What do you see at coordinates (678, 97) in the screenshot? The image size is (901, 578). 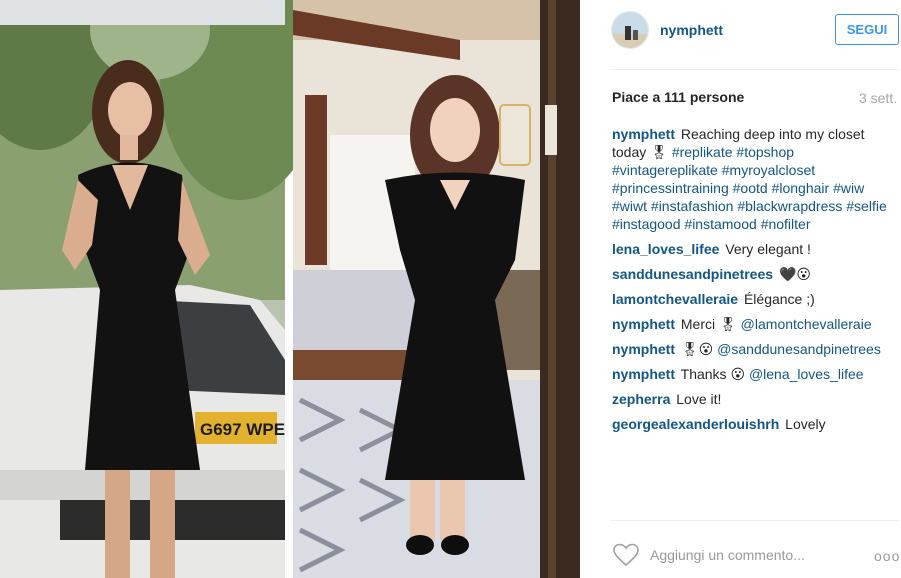 I see `likes-count: Piace a 111 persone` at bounding box center [678, 97].